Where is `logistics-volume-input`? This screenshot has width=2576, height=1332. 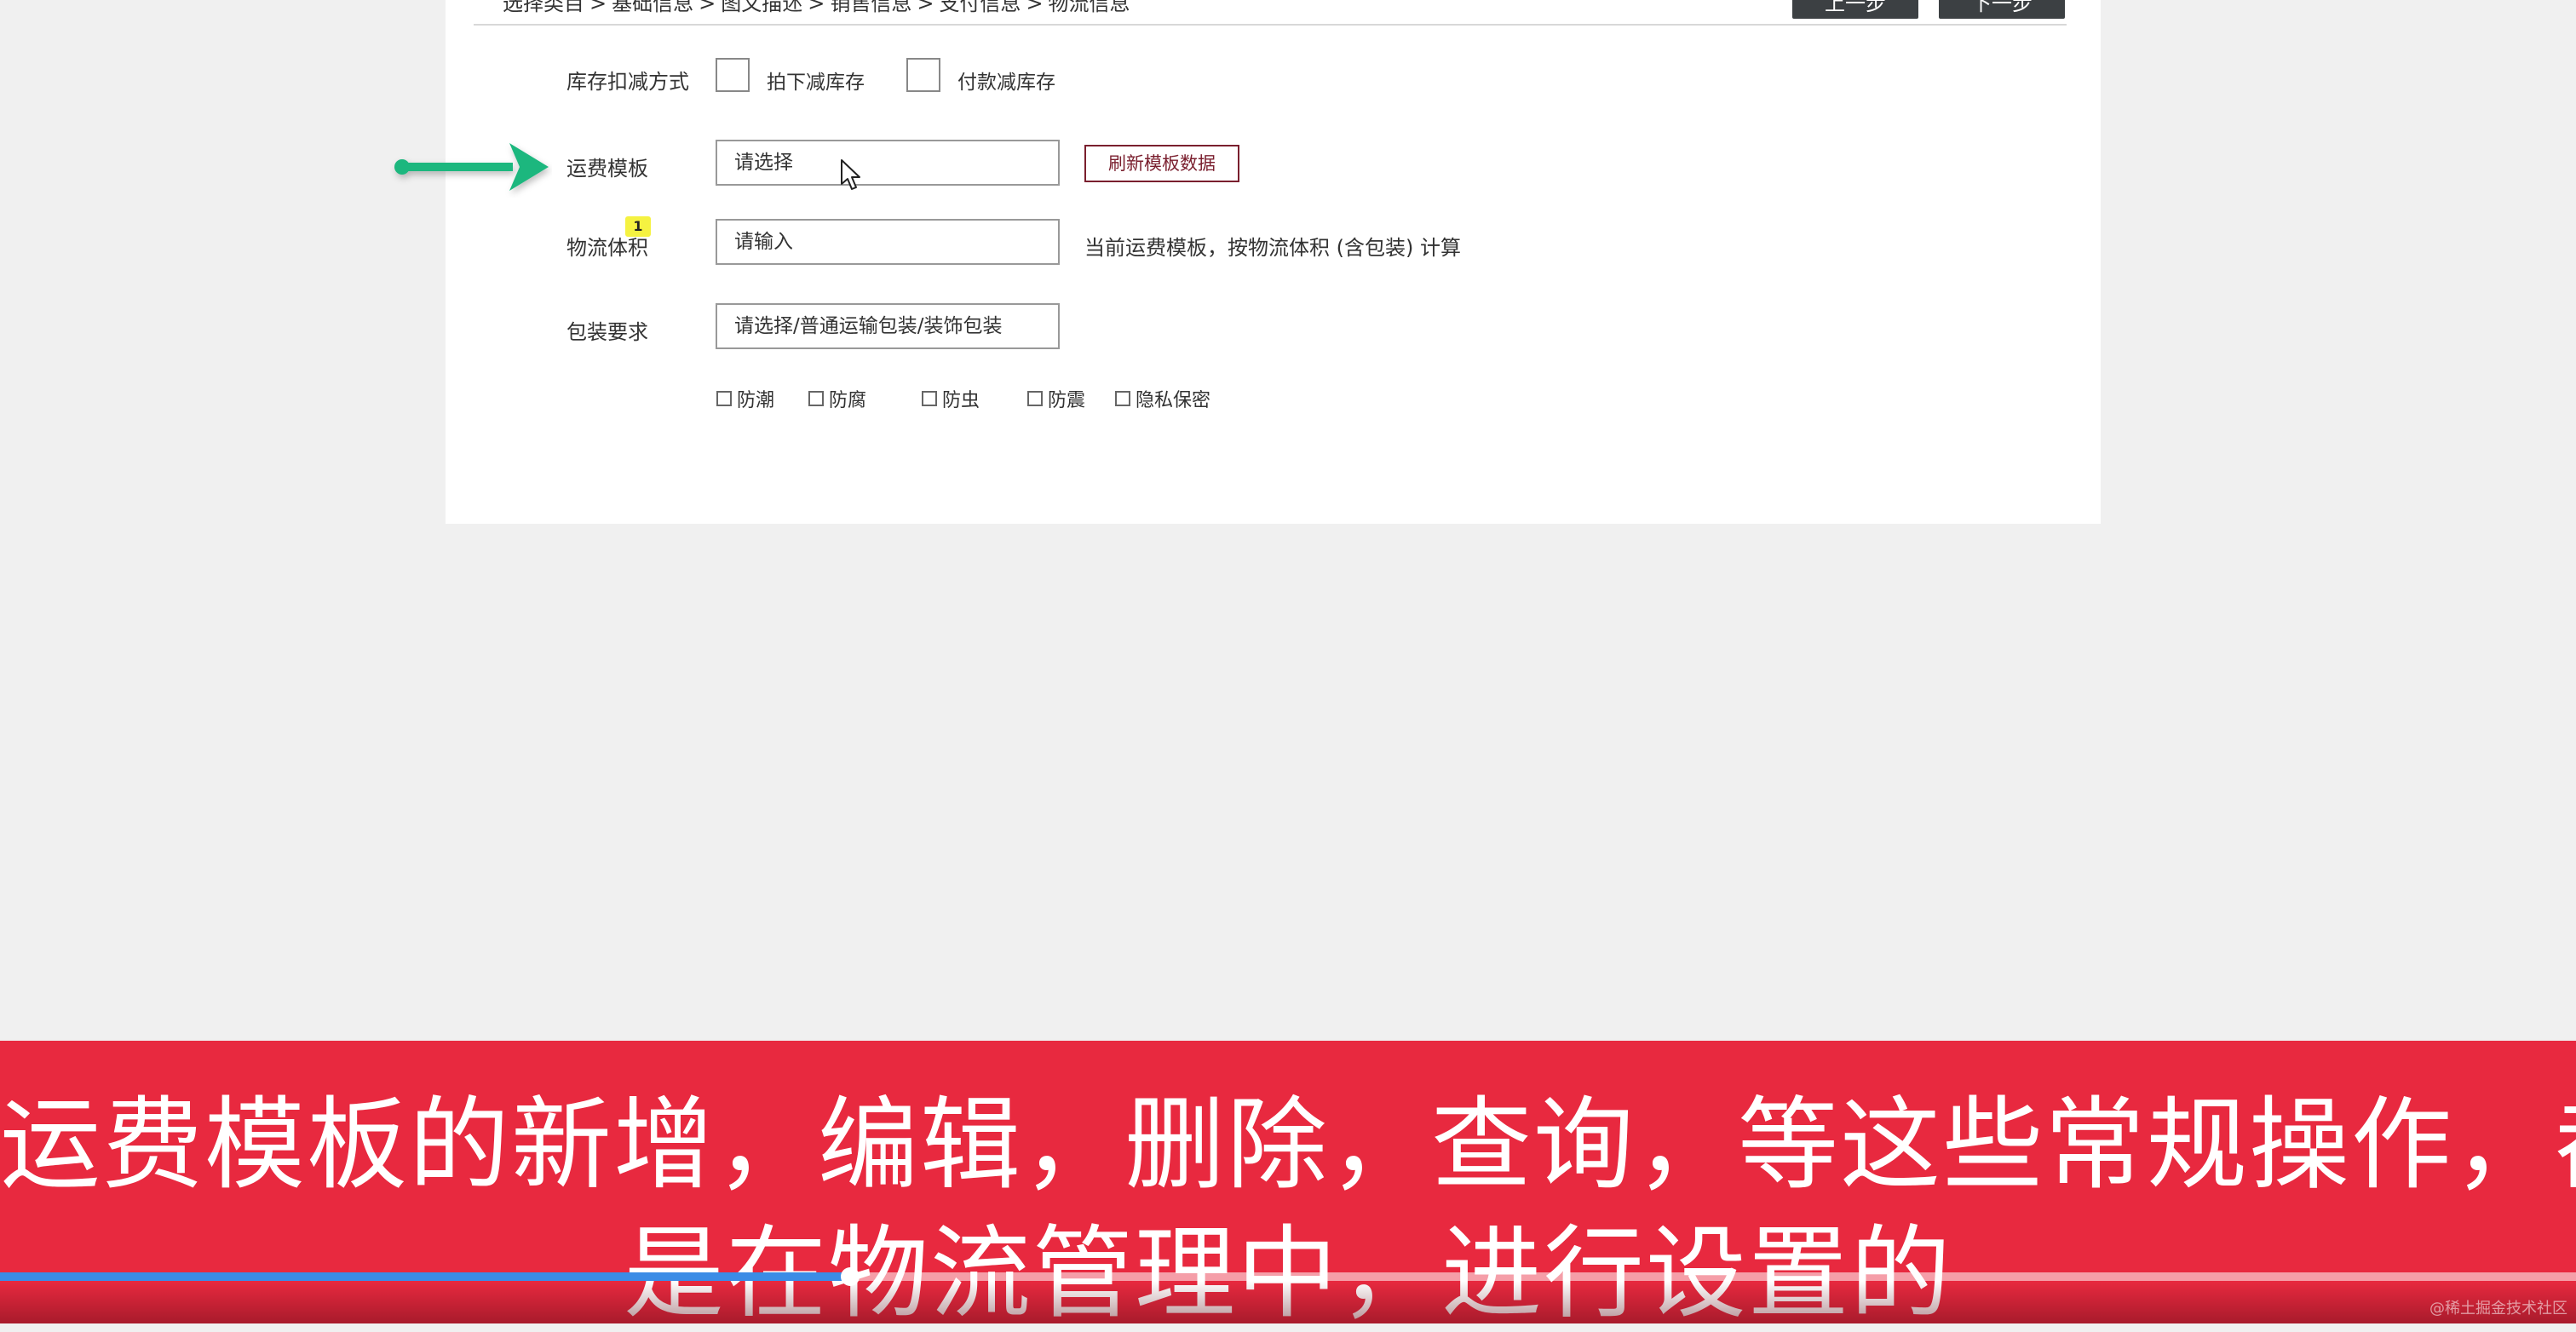 logistics-volume-input is located at coordinates (888, 242).